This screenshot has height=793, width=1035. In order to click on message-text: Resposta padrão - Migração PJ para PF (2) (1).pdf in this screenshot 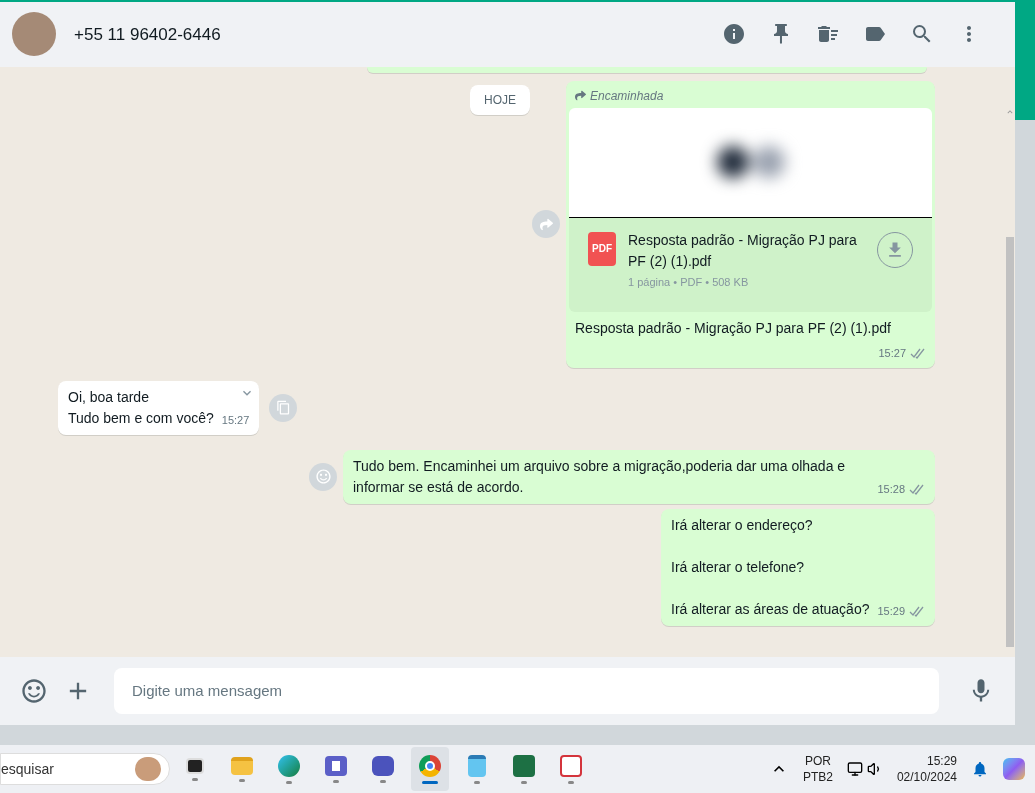, I will do `click(733, 328)`.